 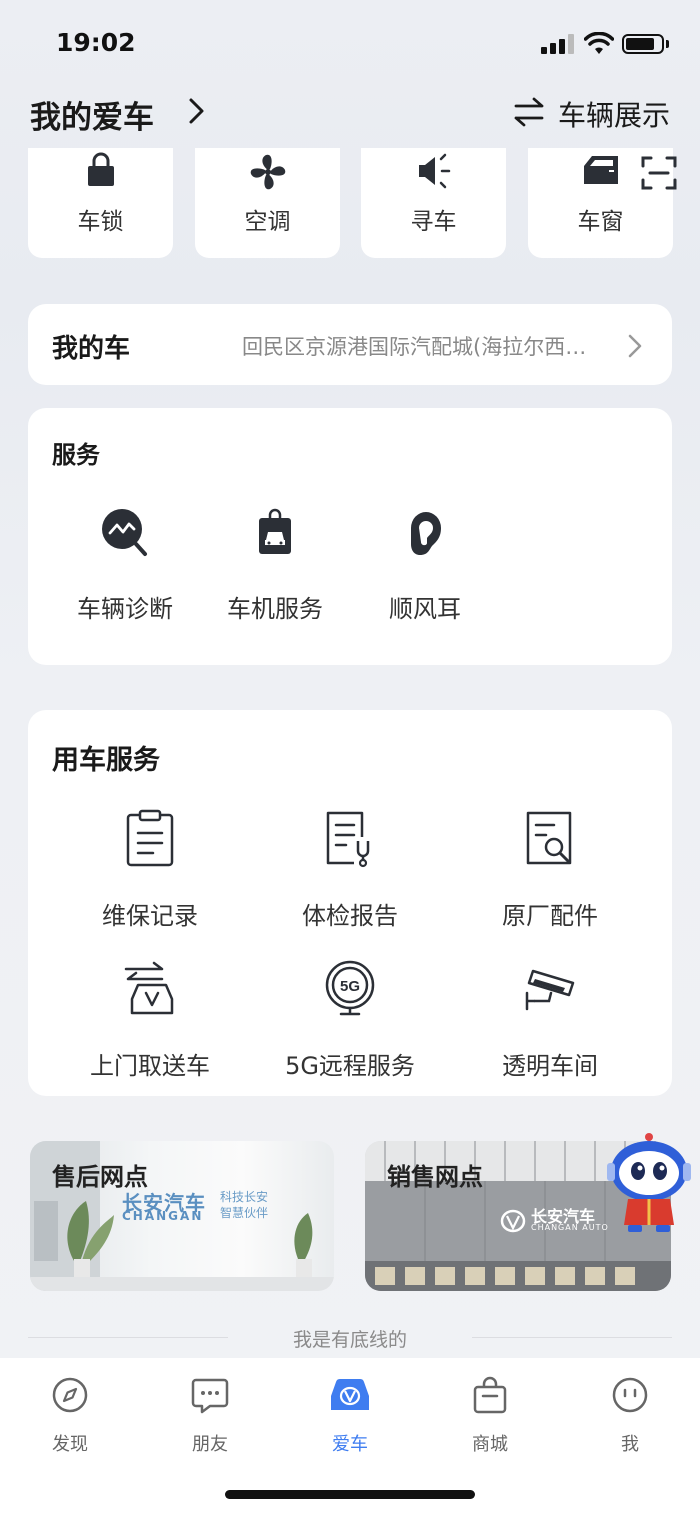 What do you see at coordinates (275, 609) in the screenshot?
I see `service-label: 车机服务` at bounding box center [275, 609].